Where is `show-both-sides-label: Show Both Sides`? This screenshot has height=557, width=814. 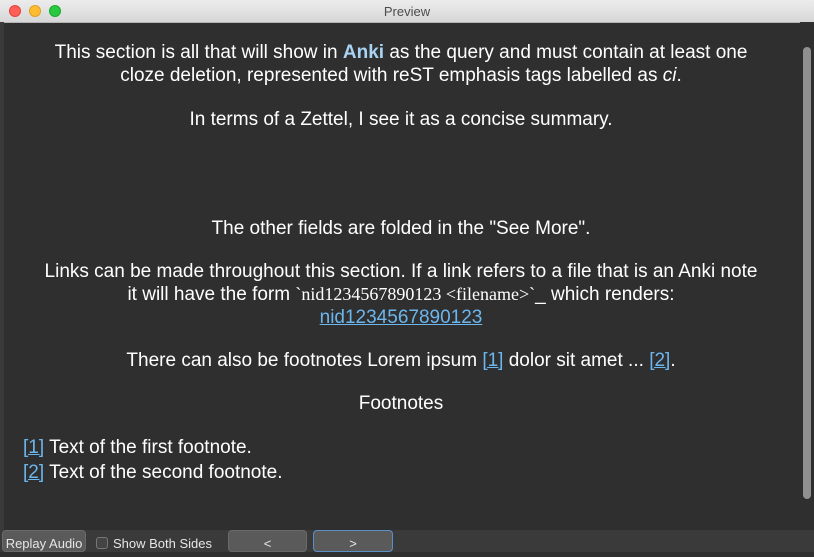 show-both-sides-label: Show Both Sides is located at coordinates (162, 543).